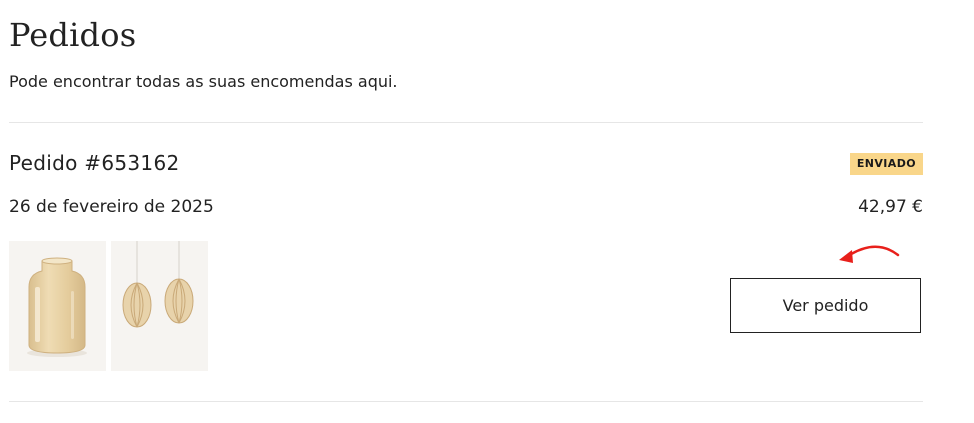 The height and width of the screenshot is (423, 974). Describe the element at coordinates (111, 207) in the screenshot. I see `order-date: 26 de fevereiro de 2025` at that location.